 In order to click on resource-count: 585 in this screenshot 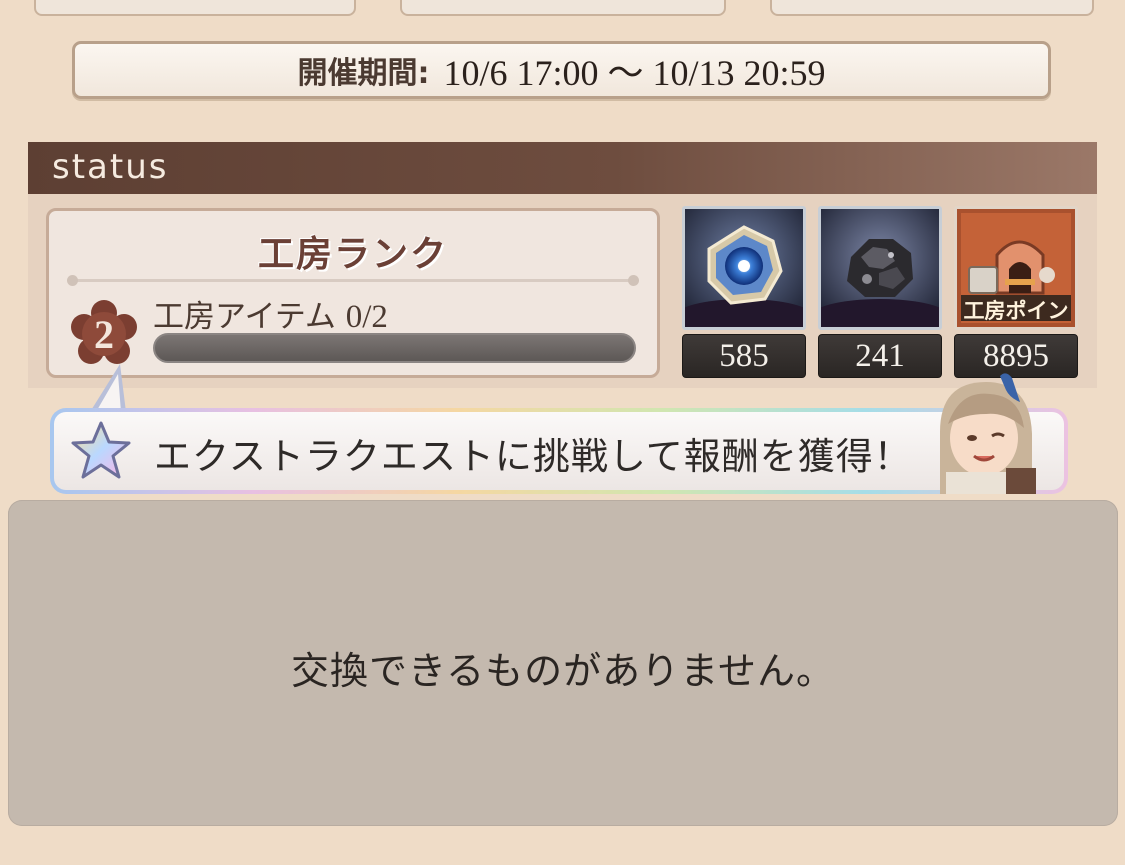, I will do `click(744, 356)`.